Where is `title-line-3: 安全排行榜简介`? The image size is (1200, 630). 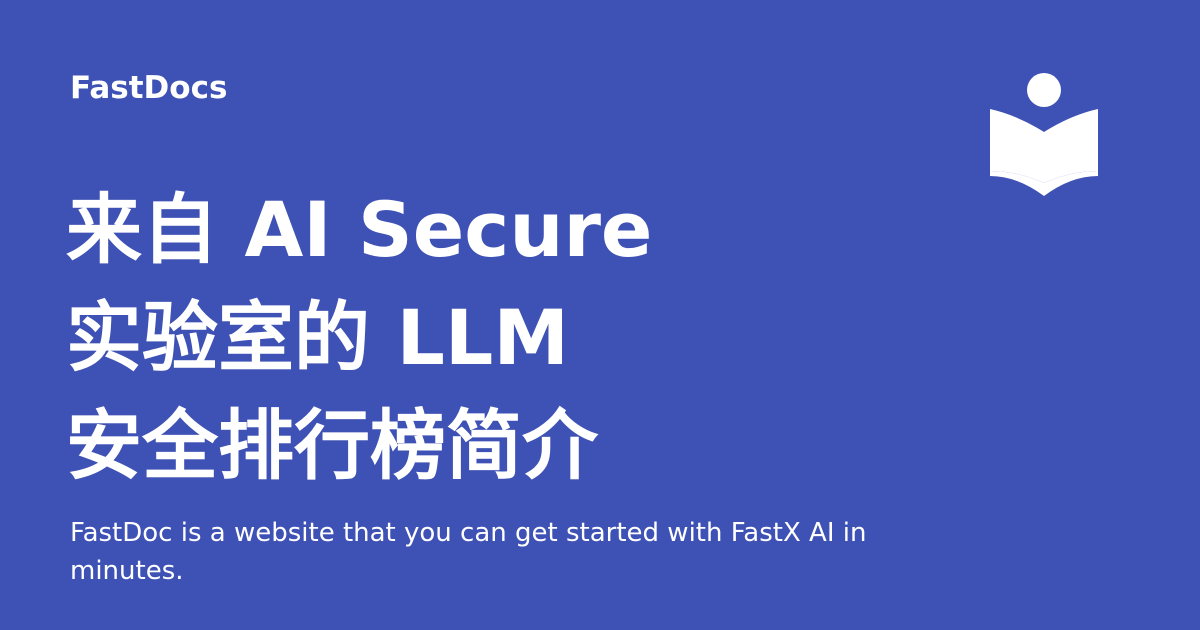
title-line-3: 安全排行榜简介 is located at coordinates (332, 445).